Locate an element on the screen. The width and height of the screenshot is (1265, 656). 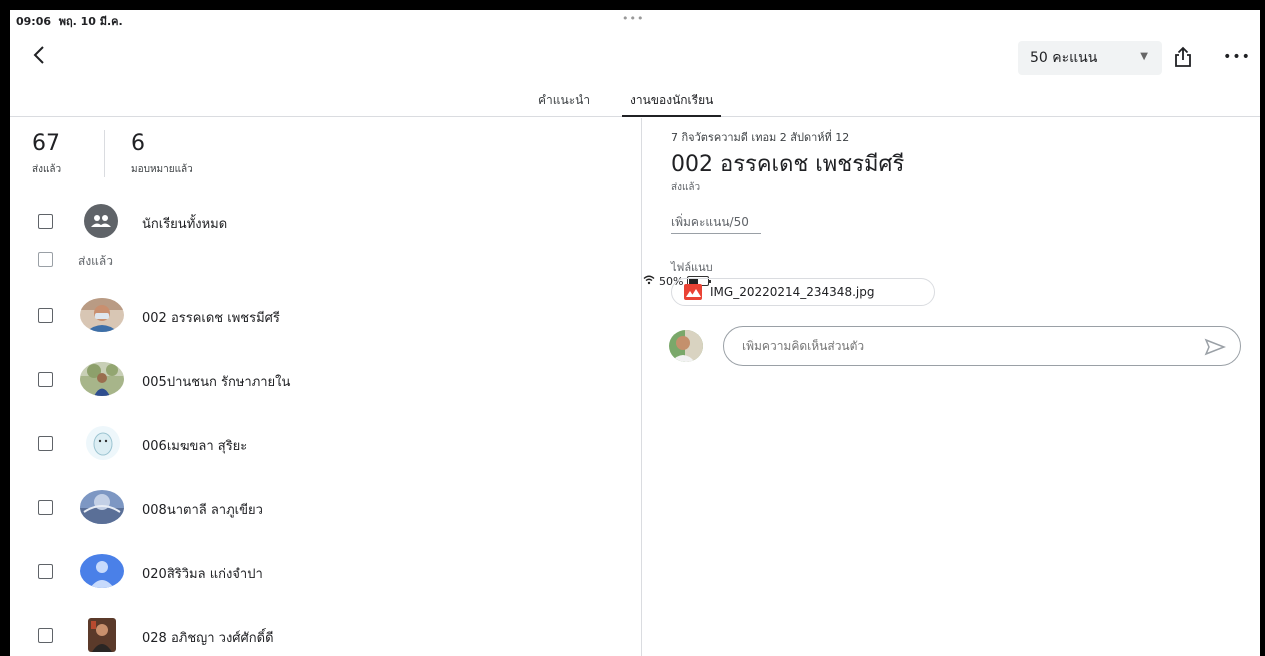
status-time: 09:06 พฤ. 10 มี.ค. is located at coordinates (69, 21).